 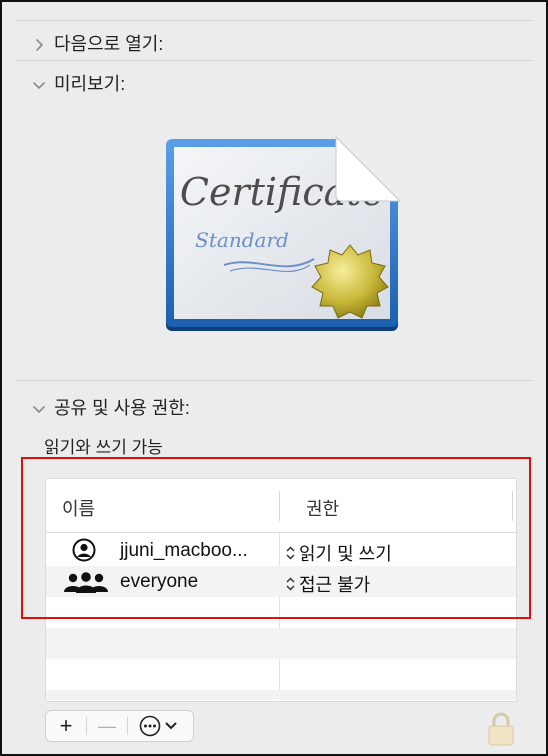 What do you see at coordinates (84, 552) in the screenshot?
I see `user-icon` at bounding box center [84, 552].